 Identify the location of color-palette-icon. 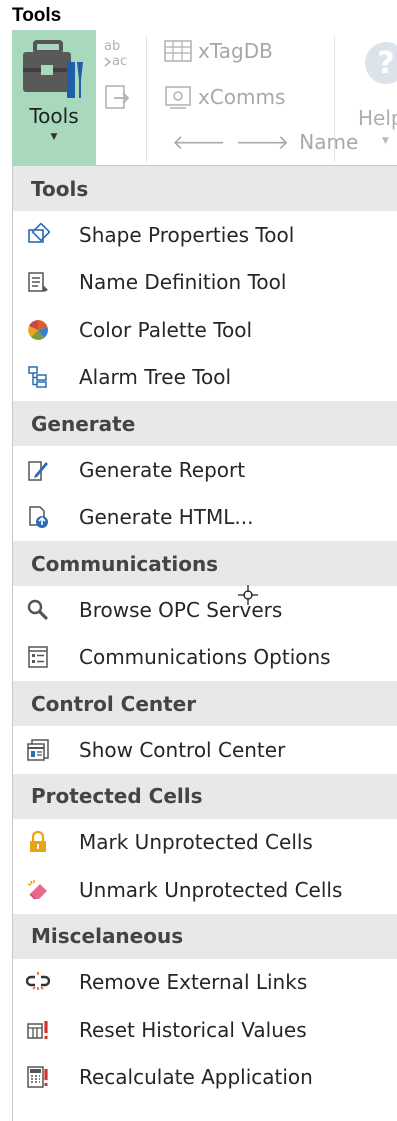
(38, 330).